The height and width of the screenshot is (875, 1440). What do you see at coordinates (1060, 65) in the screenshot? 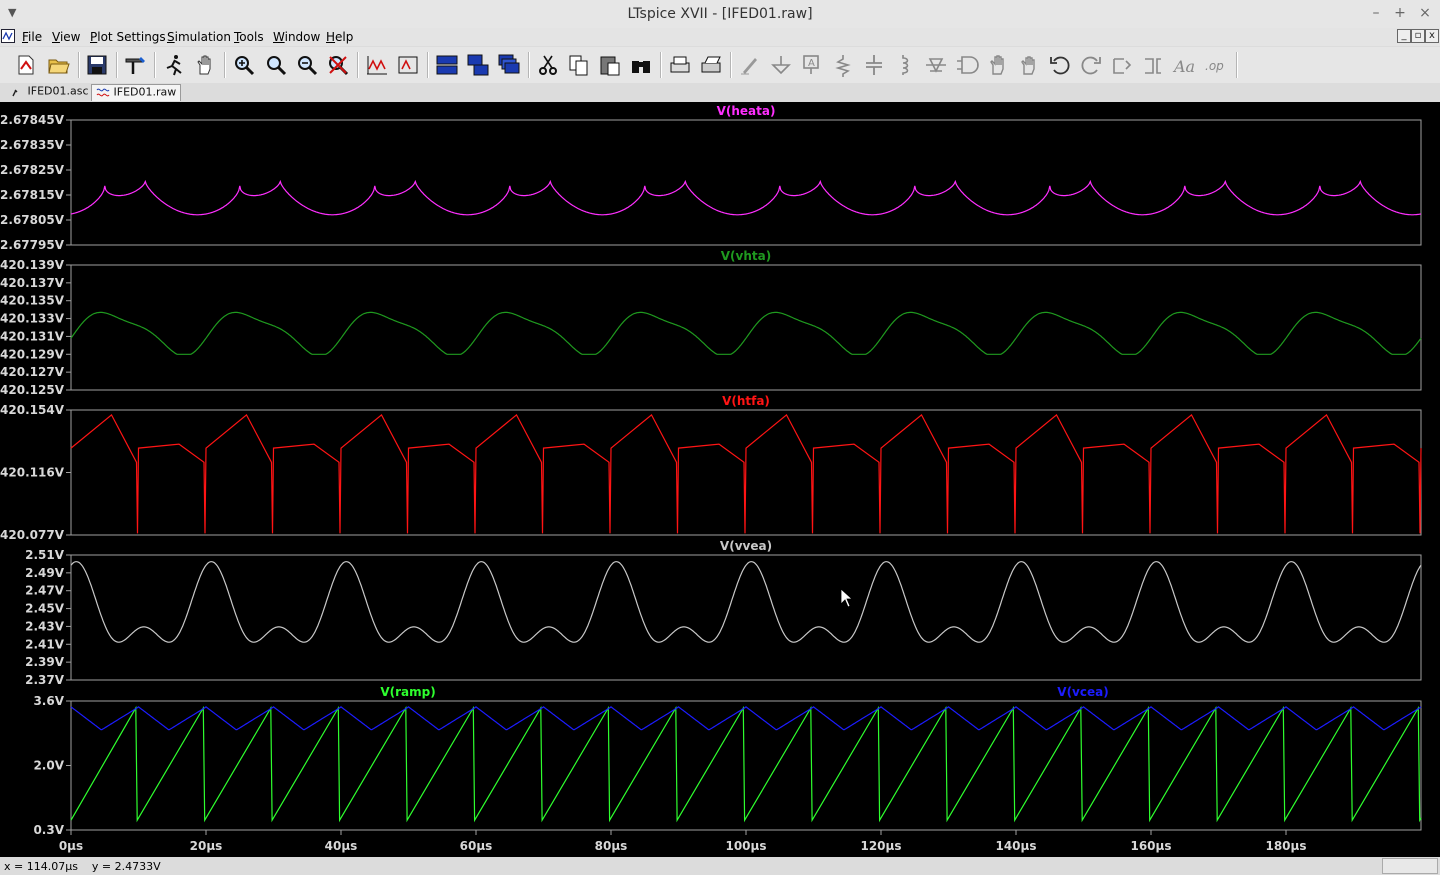
I see `undo-icon` at bounding box center [1060, 65].